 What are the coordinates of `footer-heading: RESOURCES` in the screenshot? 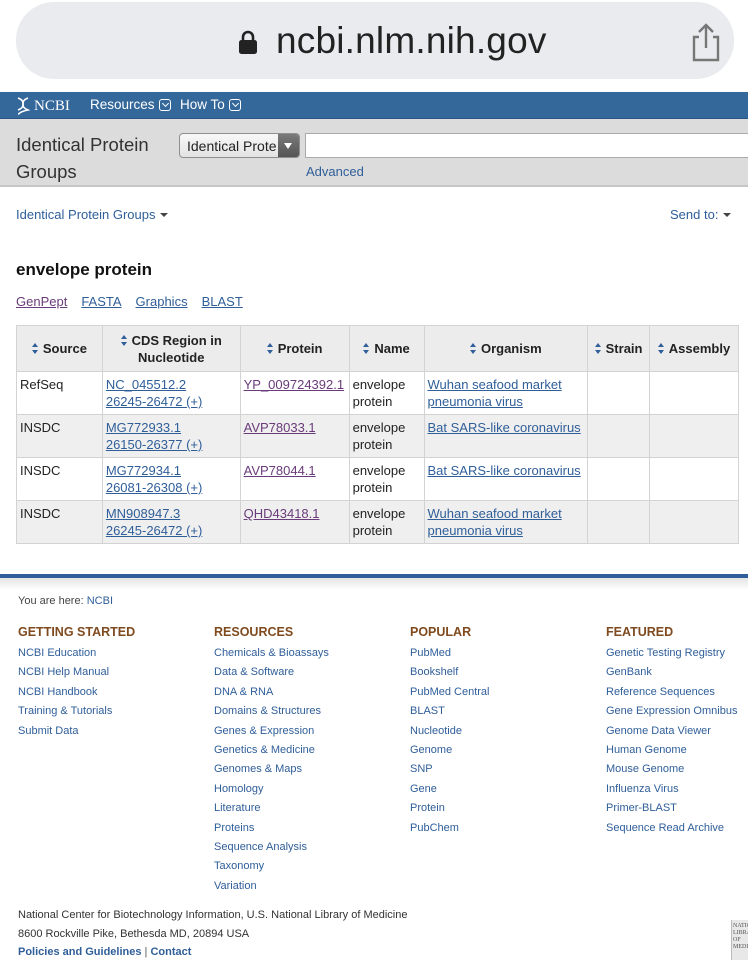 It's located at (254, 632).